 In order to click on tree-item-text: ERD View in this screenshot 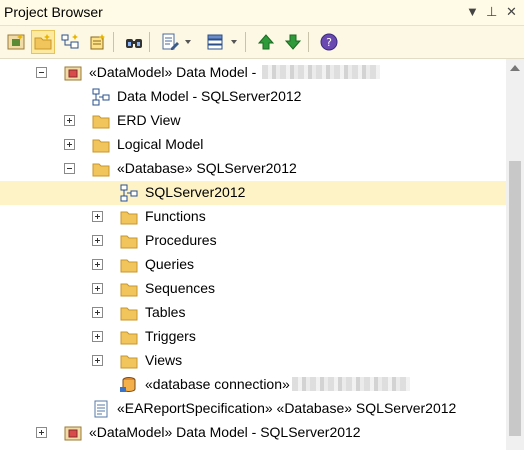, I will do `click(149, 120)`.